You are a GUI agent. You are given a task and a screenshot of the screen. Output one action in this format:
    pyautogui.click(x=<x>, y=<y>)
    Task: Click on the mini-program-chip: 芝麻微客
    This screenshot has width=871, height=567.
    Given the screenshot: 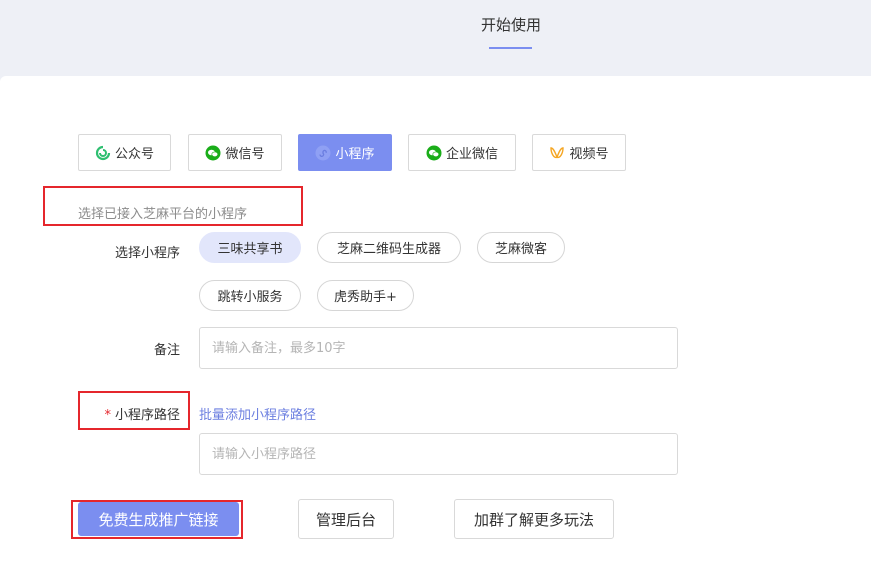 What is the action you would take?
    pyautogui.click(x=521, y=247)
    